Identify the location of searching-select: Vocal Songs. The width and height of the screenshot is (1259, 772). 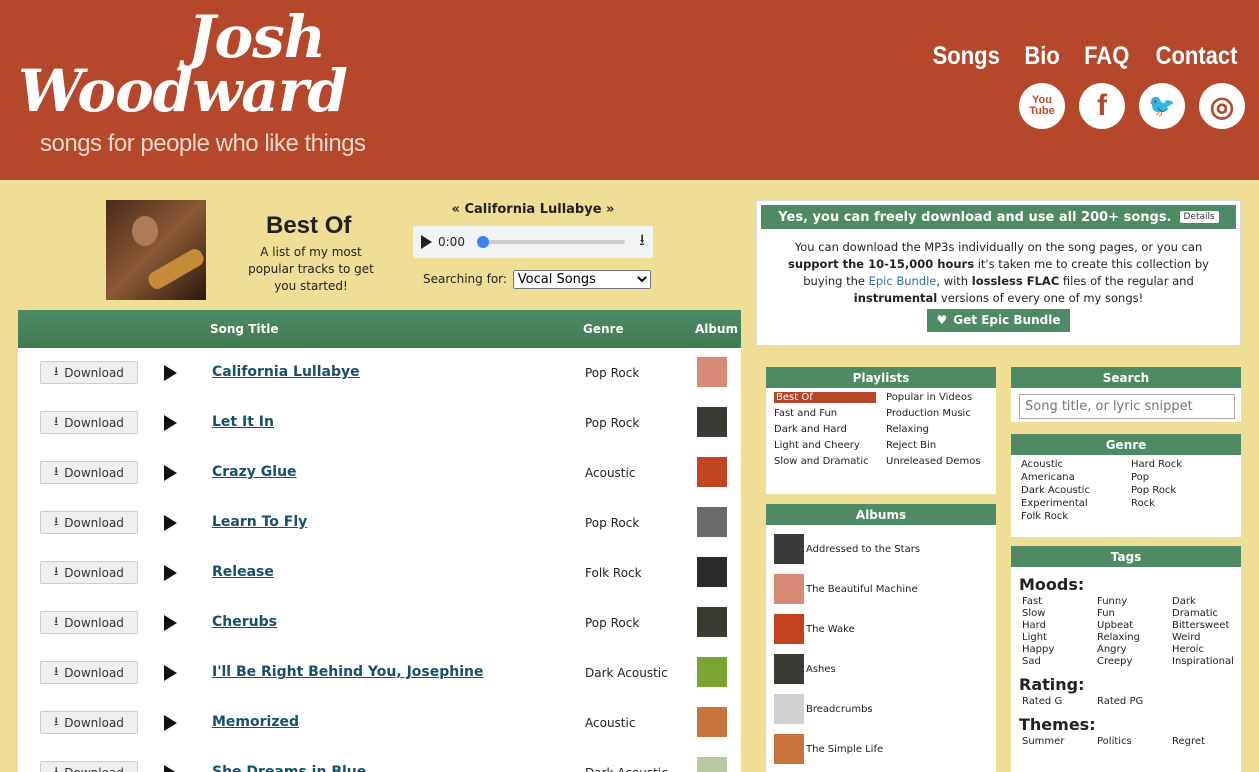
(581, 279).